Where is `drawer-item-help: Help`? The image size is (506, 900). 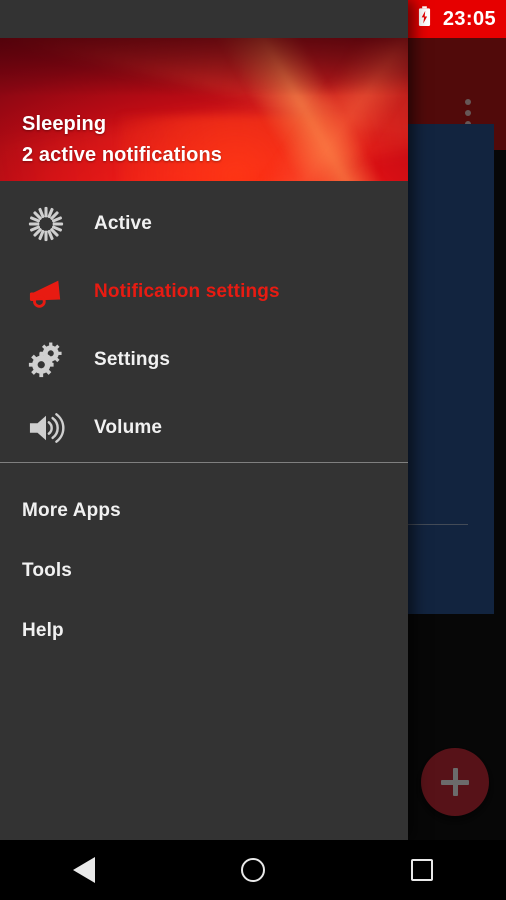 drawer-item-help: Help is located at coordinates (204, 631).